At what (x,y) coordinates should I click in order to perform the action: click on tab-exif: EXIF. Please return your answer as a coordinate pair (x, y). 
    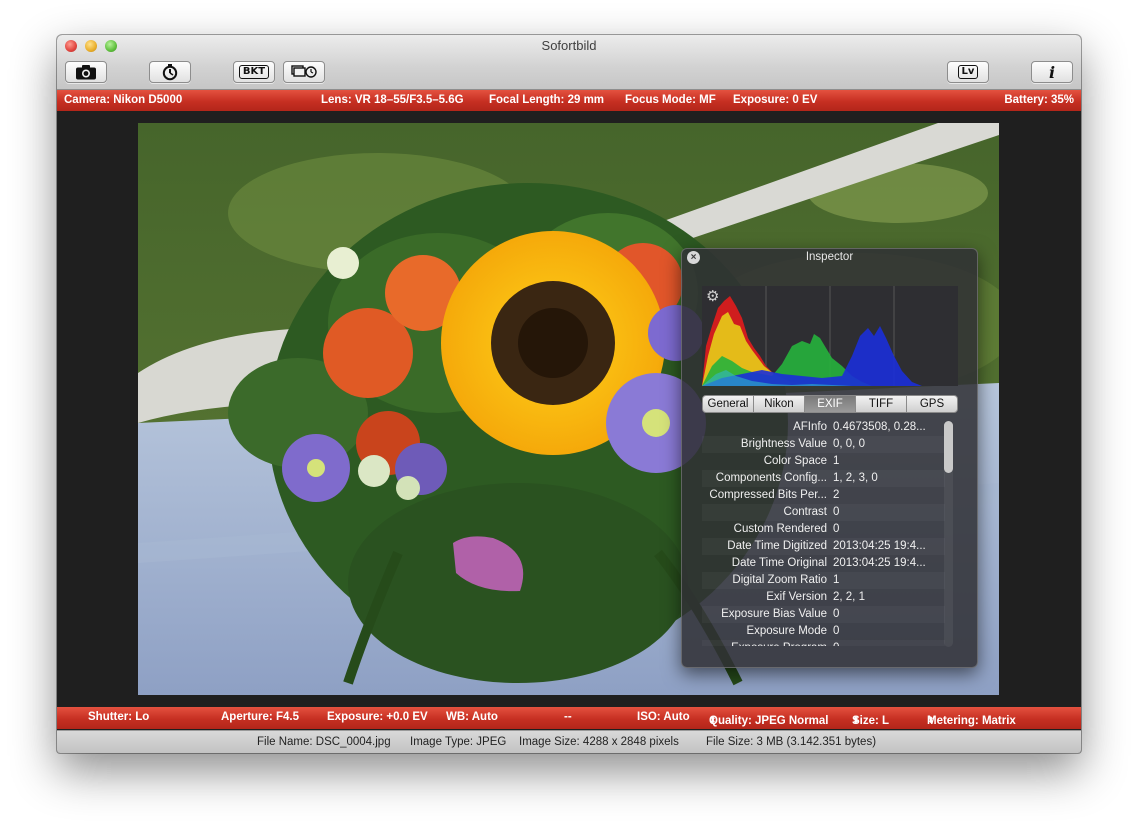
    Looking at the image, I should click on (830, 404).